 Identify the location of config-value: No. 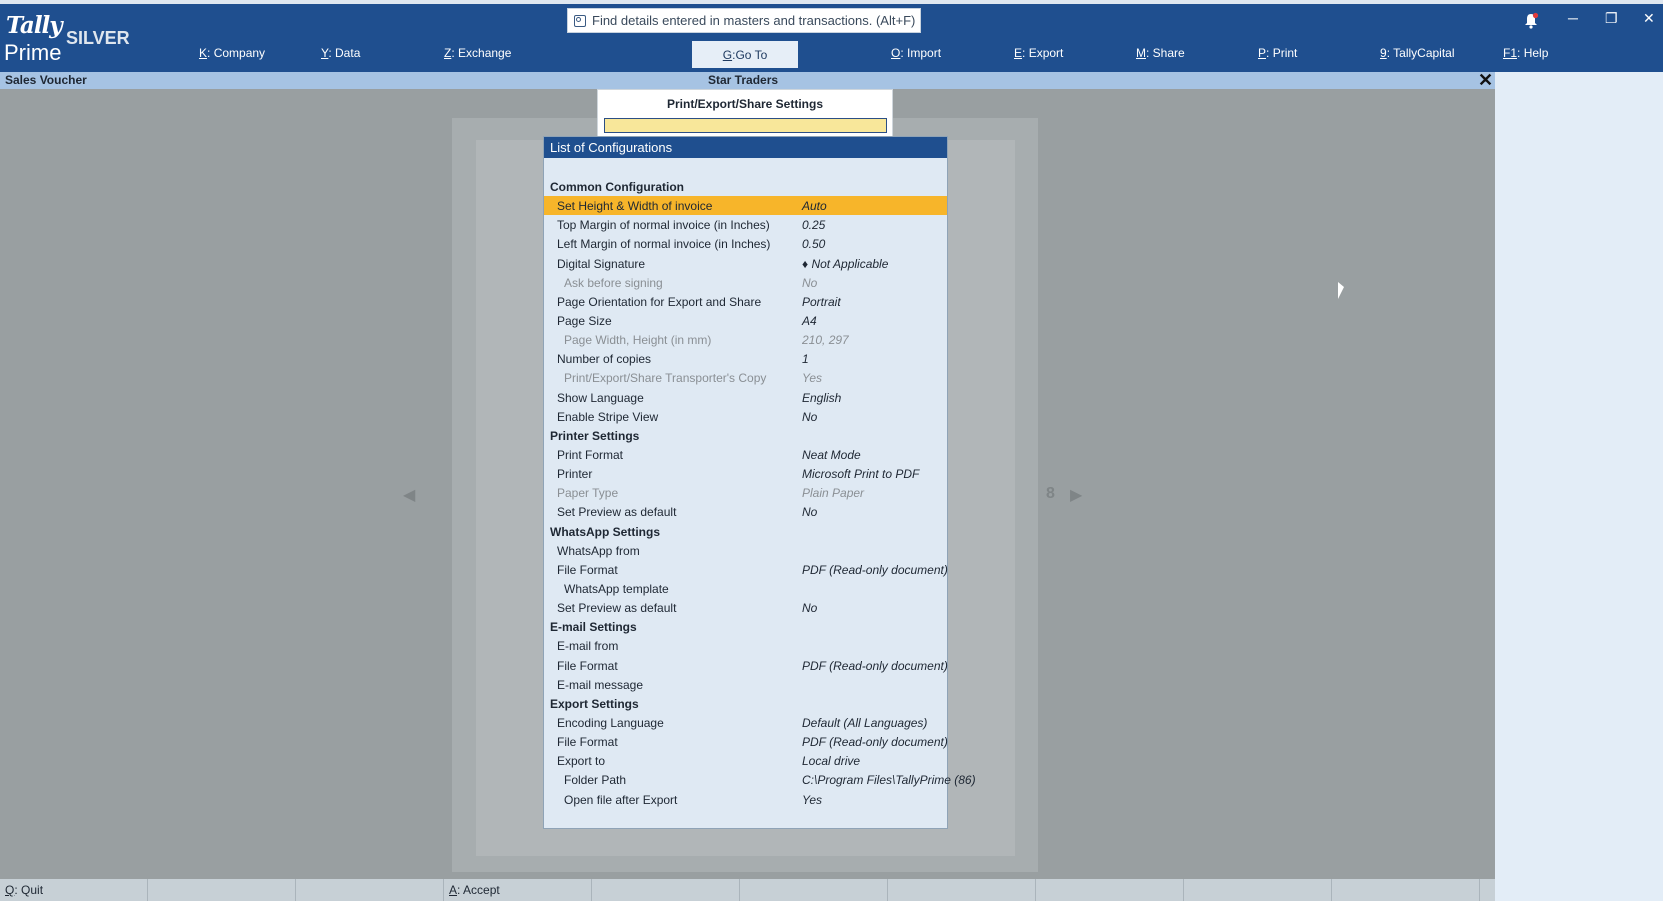
(810, 512).